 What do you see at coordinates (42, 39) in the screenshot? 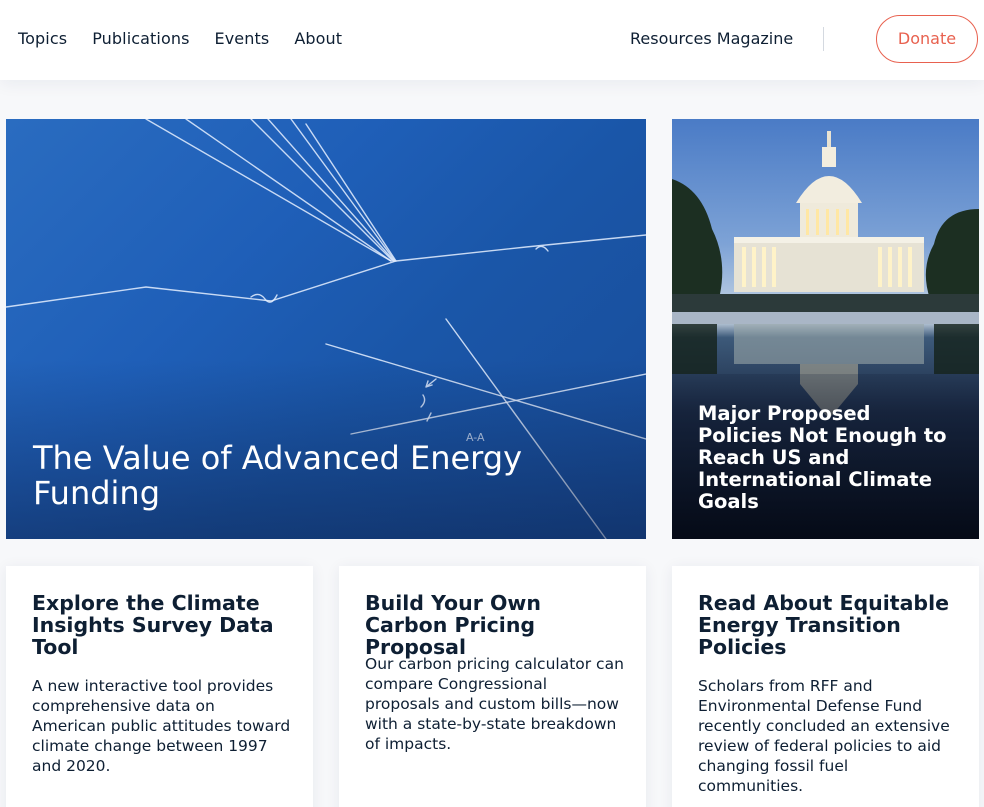
I see `nav-topics: Topics` at bounding box center [42, 39].